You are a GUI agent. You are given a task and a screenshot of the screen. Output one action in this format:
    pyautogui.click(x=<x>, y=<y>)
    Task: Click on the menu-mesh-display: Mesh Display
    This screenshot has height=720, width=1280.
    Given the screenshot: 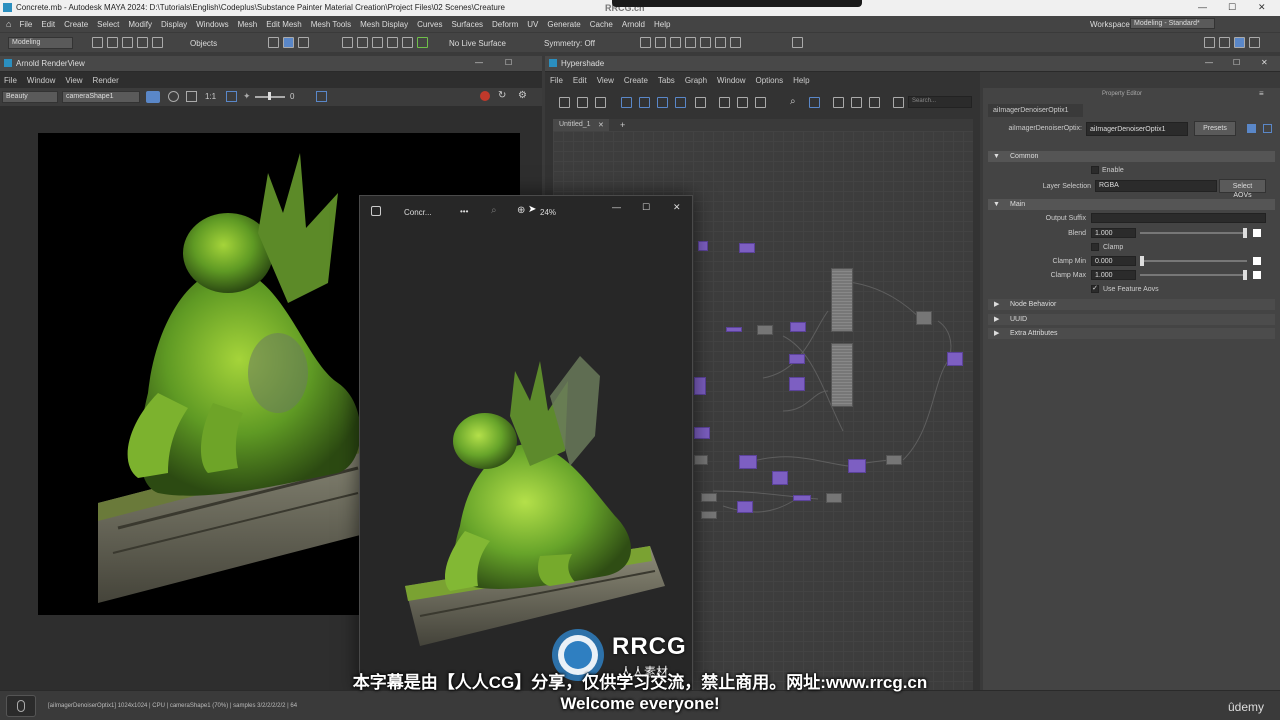 What is the action you would take?
    pyautogui.click(x=384, y=24)
    